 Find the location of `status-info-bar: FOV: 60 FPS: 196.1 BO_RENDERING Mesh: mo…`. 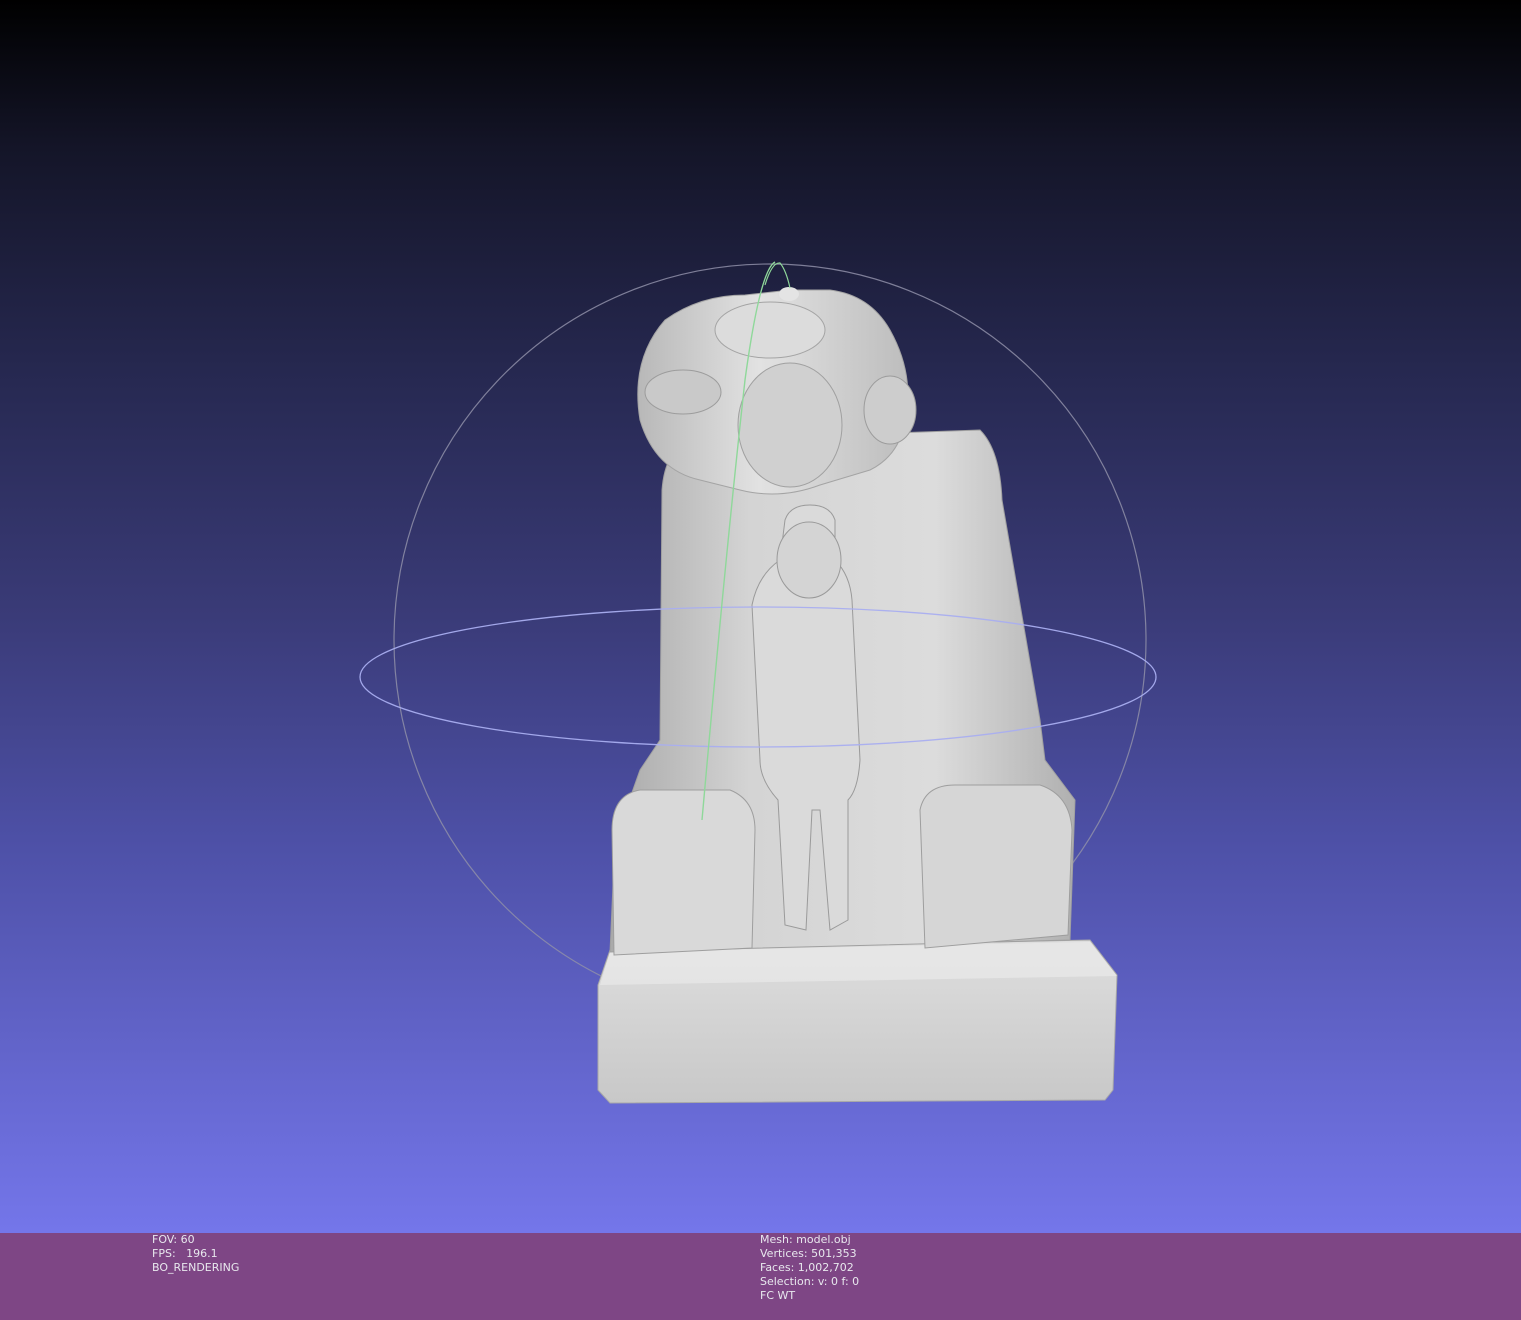

status-info-bar: FOV: 60 FPS: 196.1 BO_RENDERING Mesh: mo… is located at coordinates (760, 1276).